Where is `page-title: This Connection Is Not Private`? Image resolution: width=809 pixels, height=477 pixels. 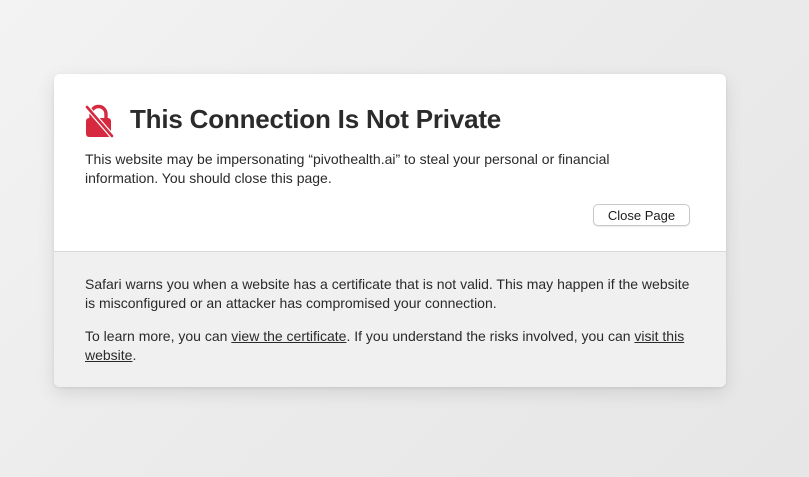 page-title: This Connection Is Not Private is located at coordinates (316, 119).